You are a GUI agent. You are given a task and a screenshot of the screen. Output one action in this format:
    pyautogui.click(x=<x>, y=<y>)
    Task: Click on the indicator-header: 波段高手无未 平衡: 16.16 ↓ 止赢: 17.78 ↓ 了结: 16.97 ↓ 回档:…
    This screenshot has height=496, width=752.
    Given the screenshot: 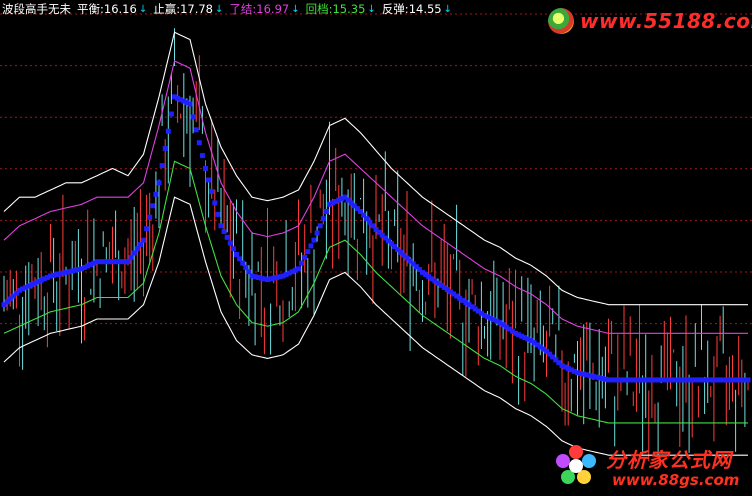 What is the action you would take?
    pyautogui.click(x=230, y=9)
    